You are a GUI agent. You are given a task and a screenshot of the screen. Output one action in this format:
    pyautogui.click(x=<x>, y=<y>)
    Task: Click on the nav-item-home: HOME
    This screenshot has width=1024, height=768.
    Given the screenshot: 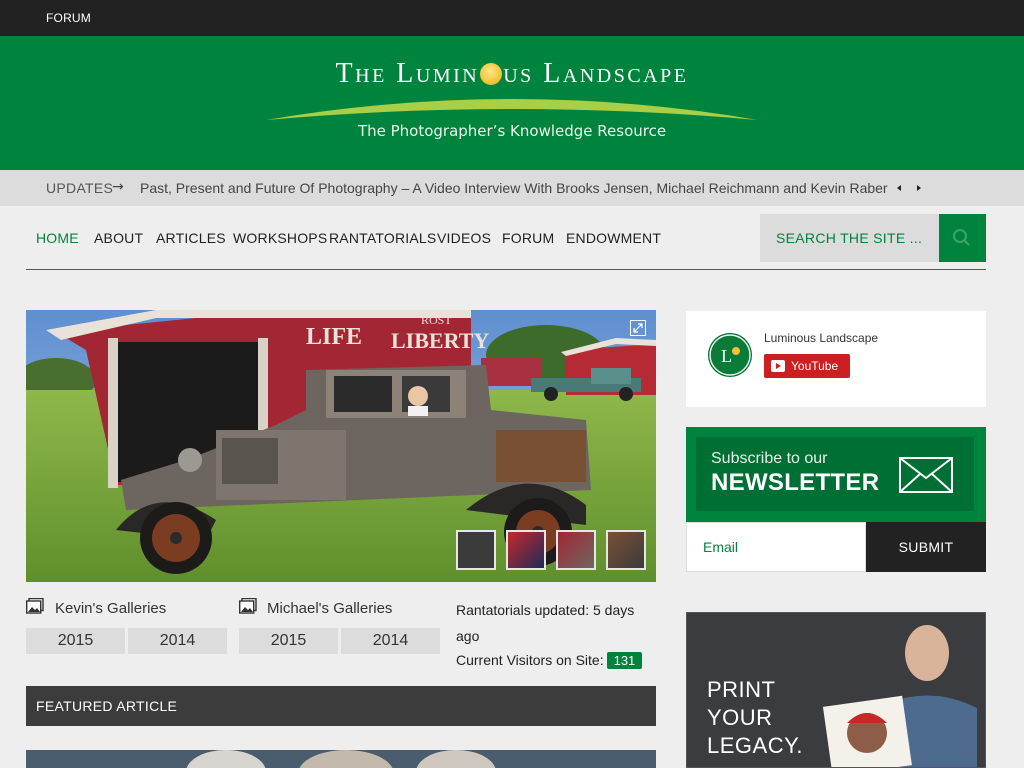 What is the action you would take?
    pyautogui.click(x=57, y=238)
    